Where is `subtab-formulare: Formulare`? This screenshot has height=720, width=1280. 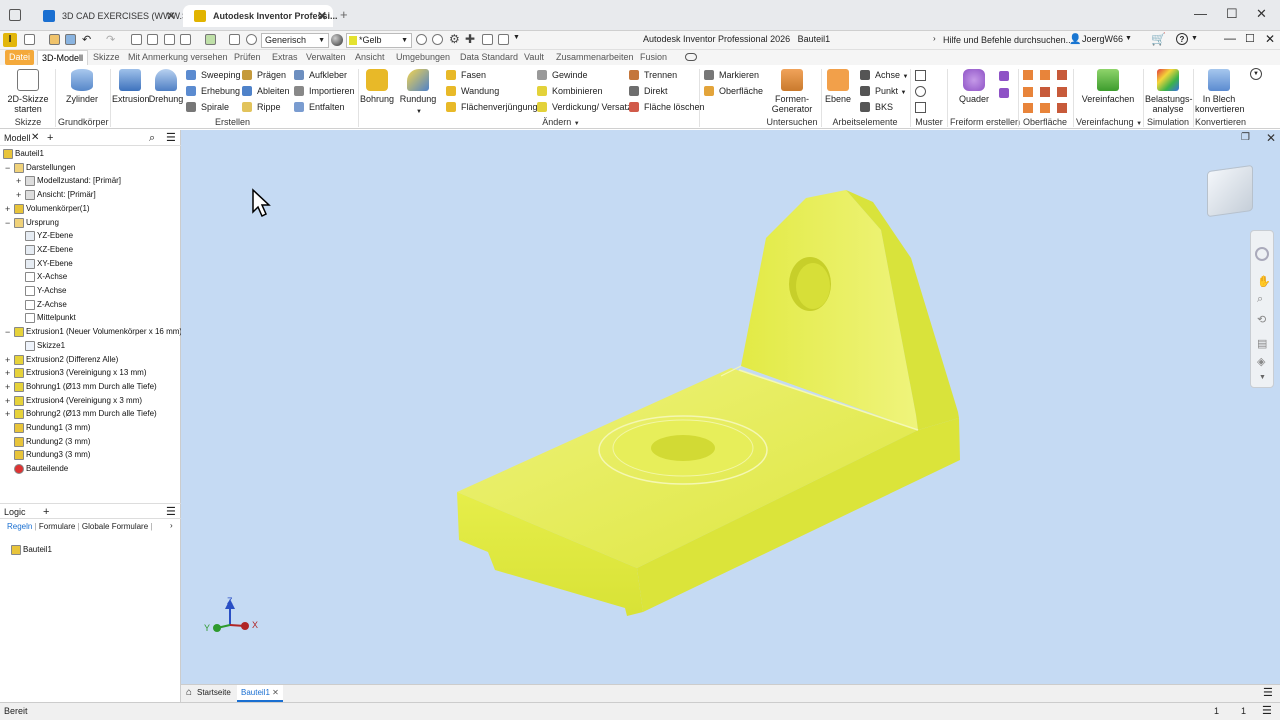 subtab-formulare: Formulare is located at coordinates (57, 526).